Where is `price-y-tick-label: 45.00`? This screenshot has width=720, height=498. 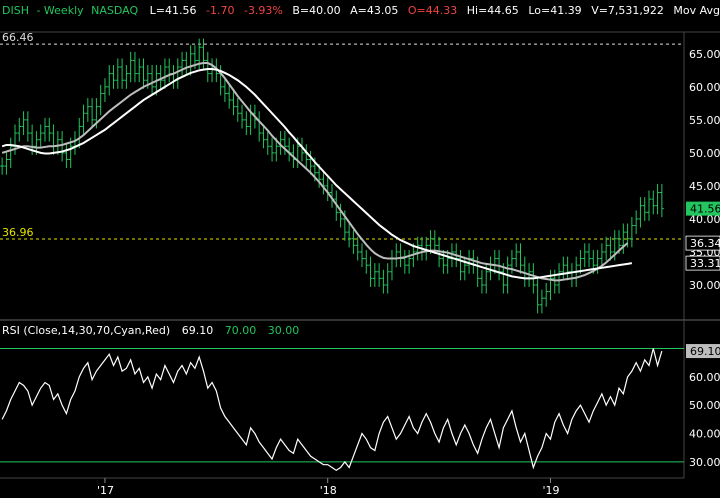 price-y-tick-label: 45.00 is located at coordinates (704, 186).